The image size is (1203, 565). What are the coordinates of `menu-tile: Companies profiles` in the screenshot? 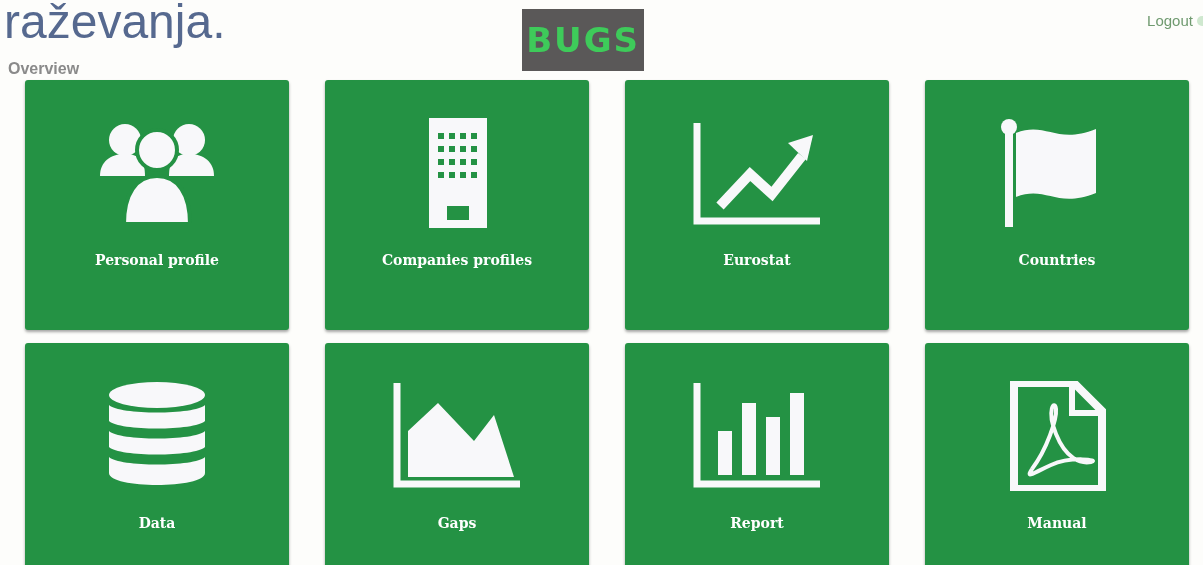 It's located at (457, 205).